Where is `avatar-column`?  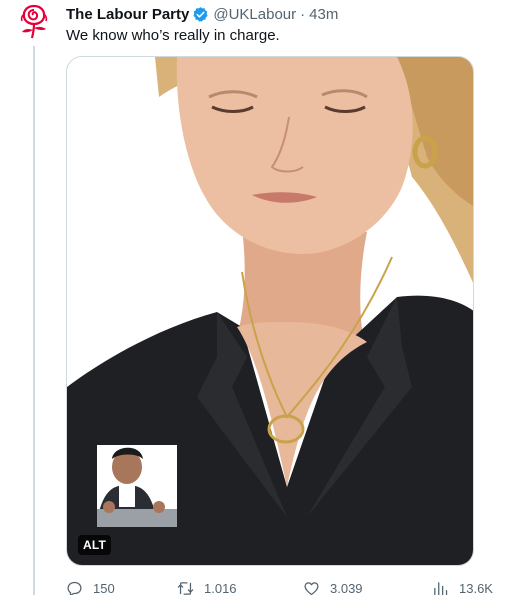
avatar-column is located at coordinates (34, 297).